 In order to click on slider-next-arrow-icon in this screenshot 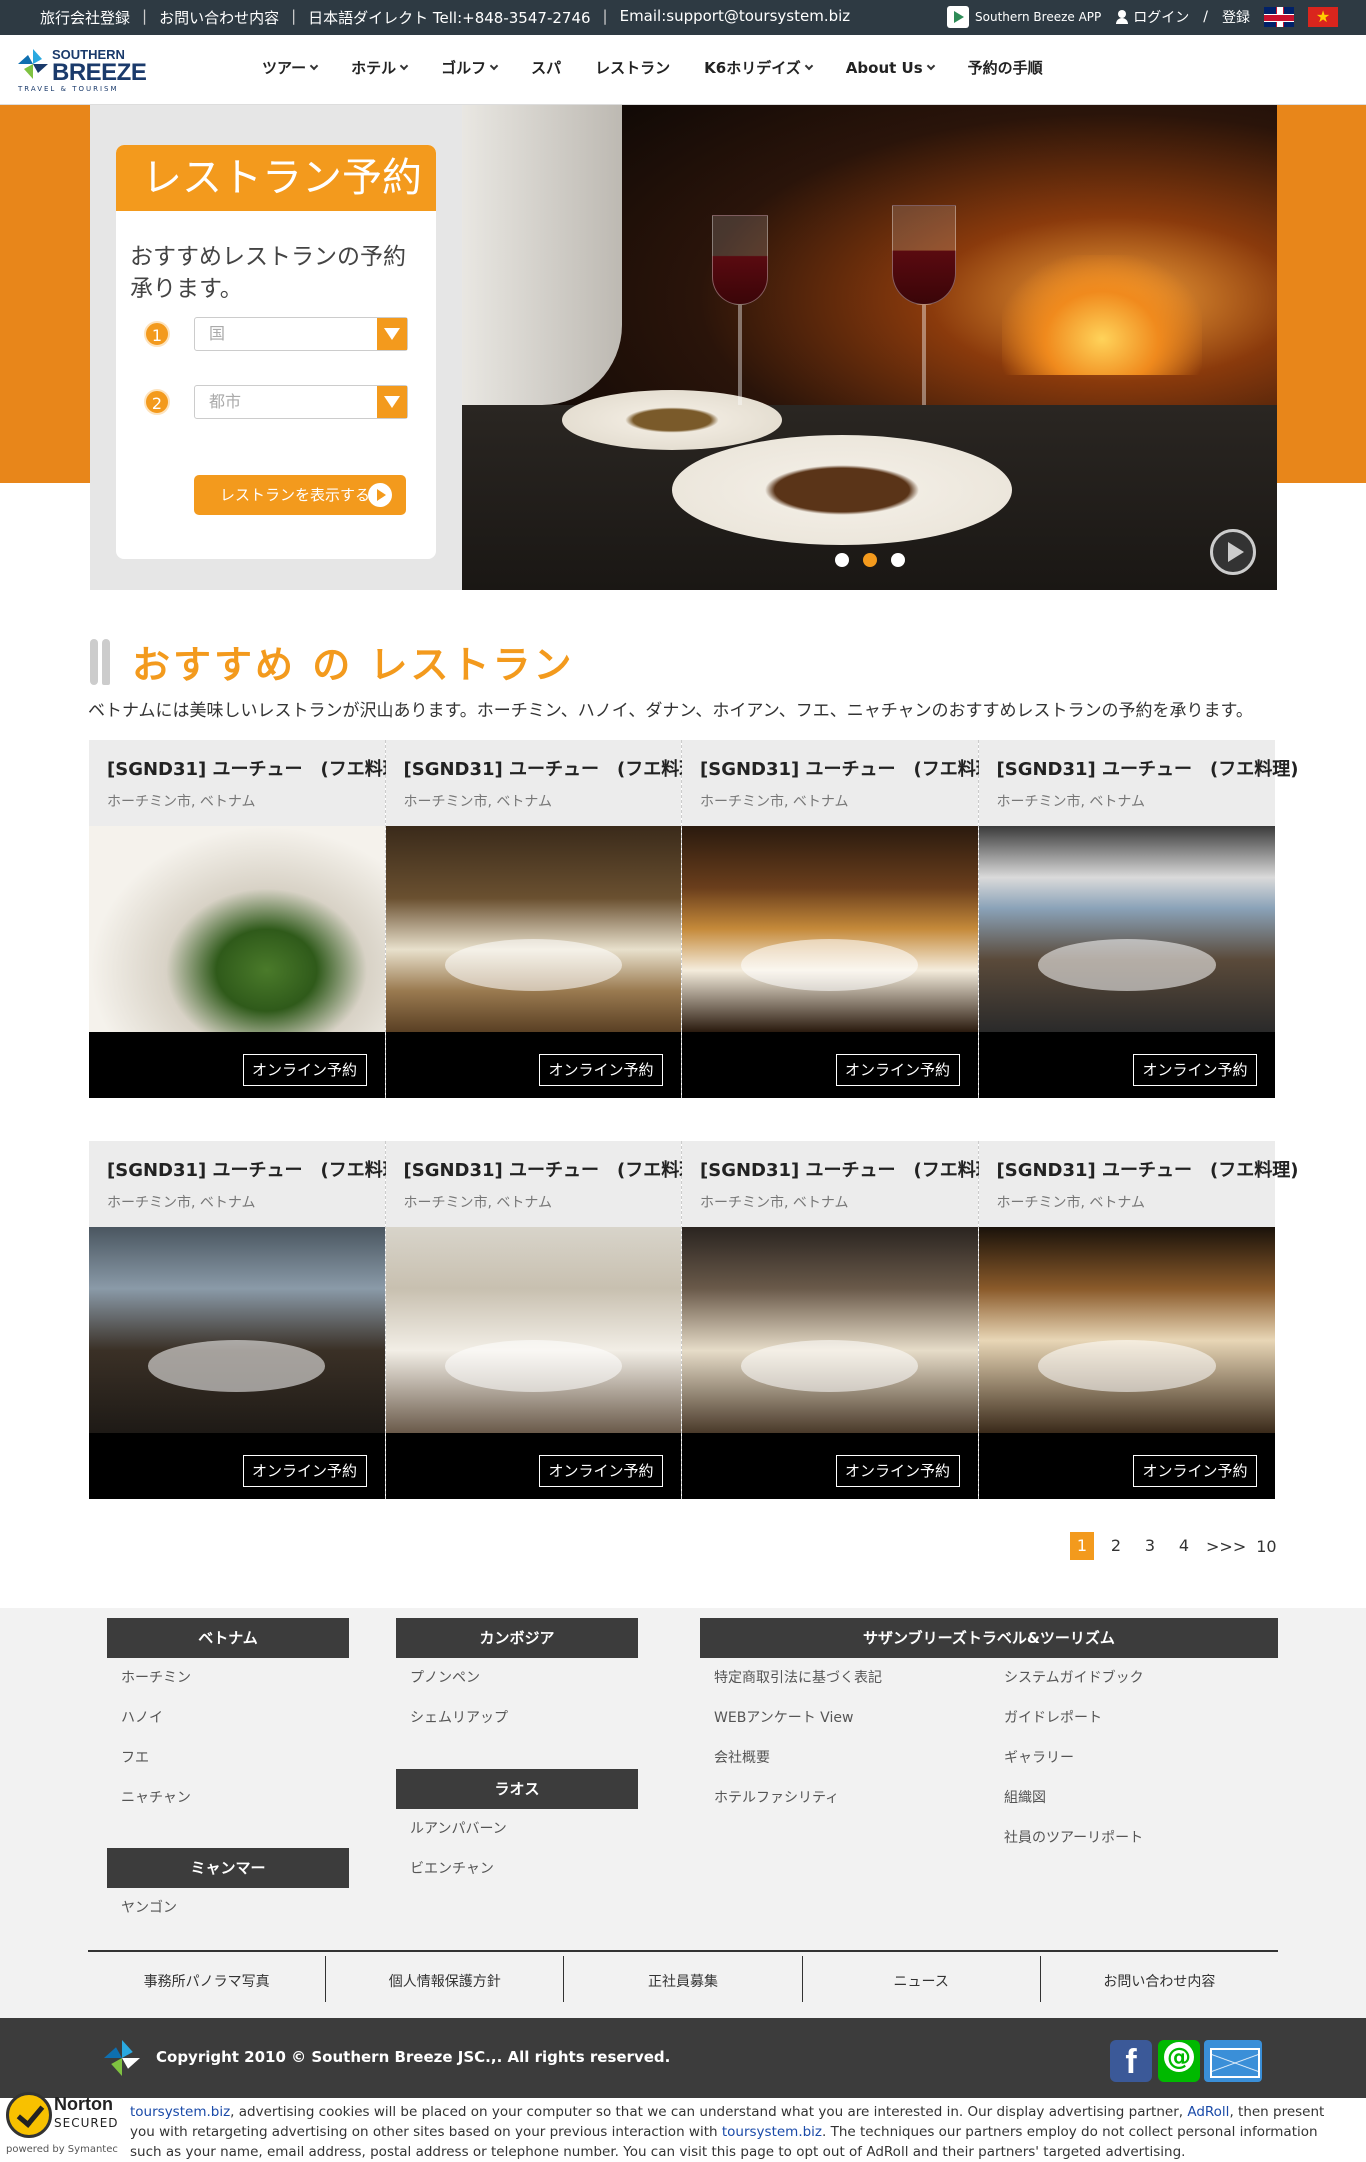, I will do `click(1233, 552)`.